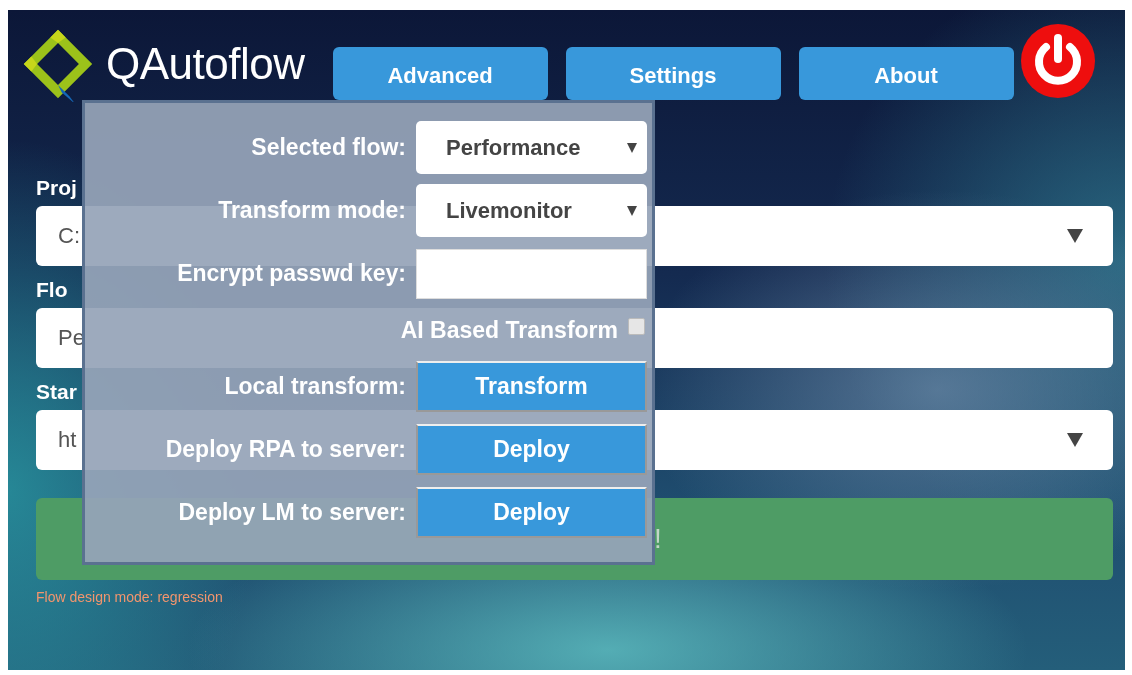 The width and height of the screenshot is (1132, 675). Describe the element at coordinates (509, 330) in the screenshot. I see `option-label: AI Based Transform` at that location.